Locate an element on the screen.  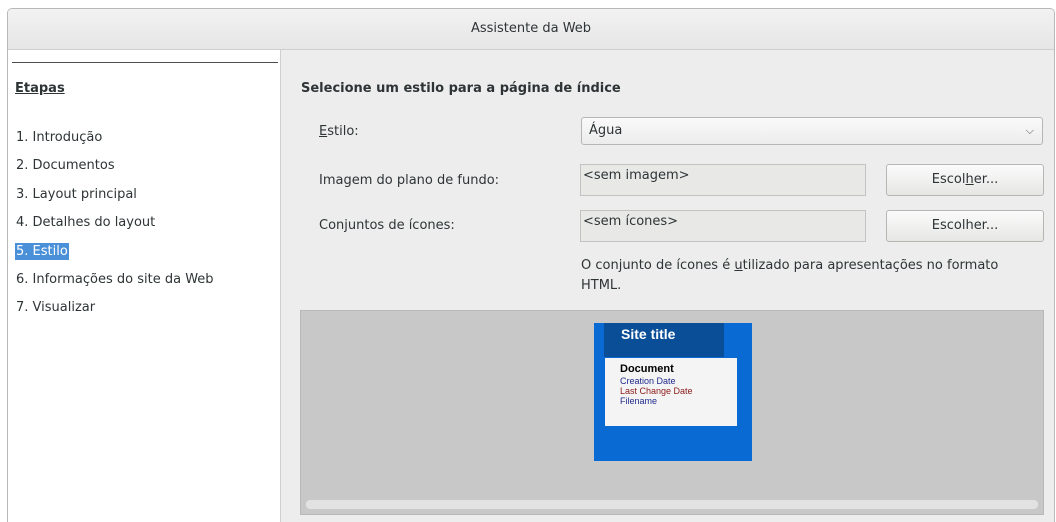
chevron-down-icon: ⌵ is located at coordinates (1029, 130).